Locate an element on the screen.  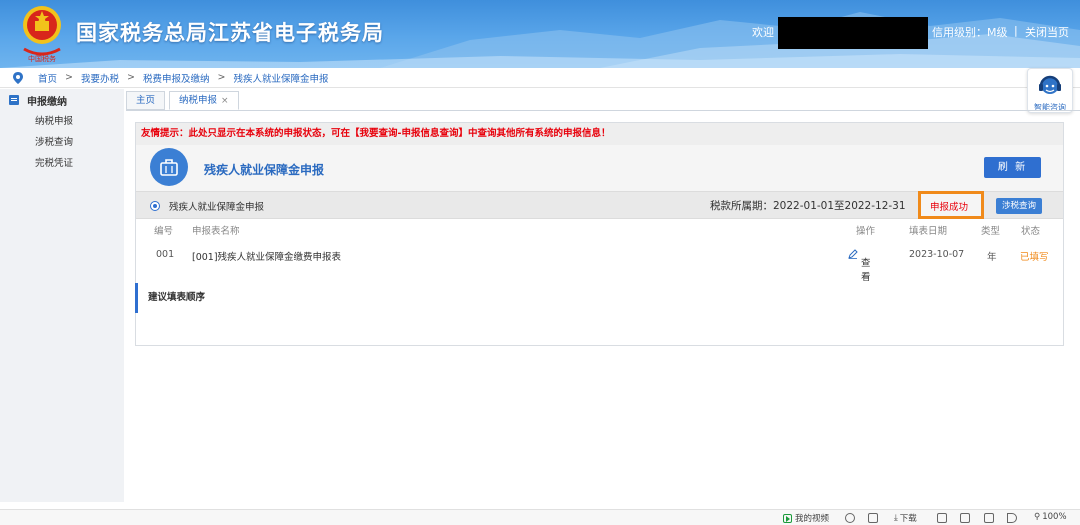
table-header: 编号 申报表名称 操作 填表日期 类型 状态 is located at coordinates (599, 231).